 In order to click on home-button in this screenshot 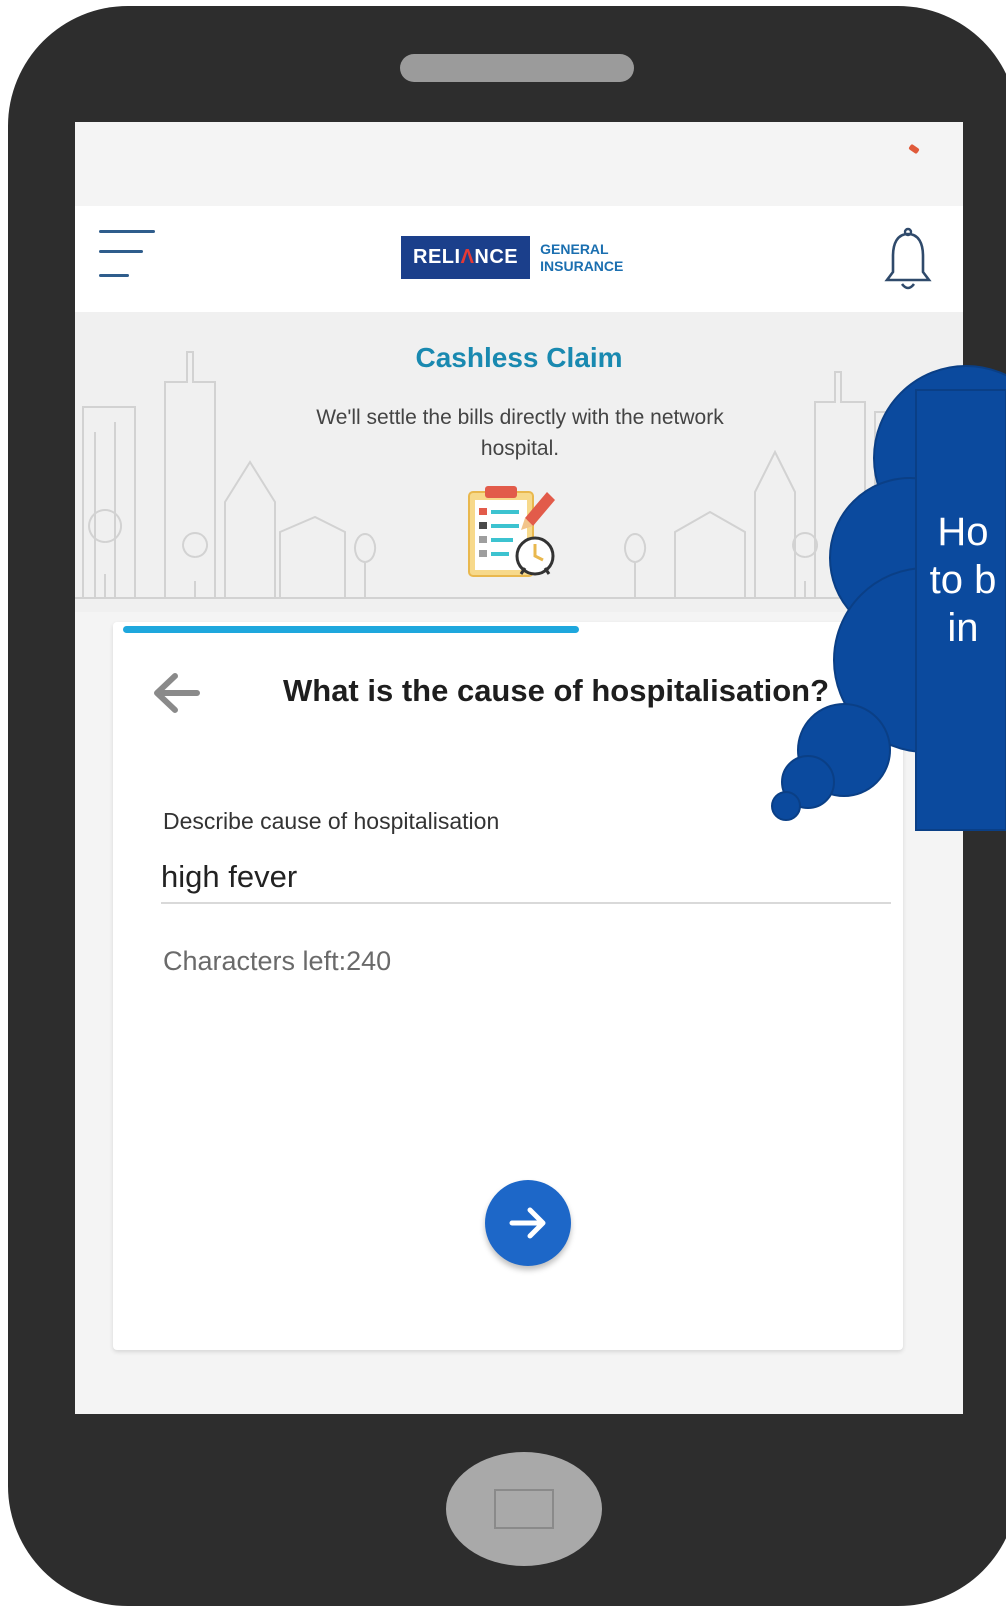, I will do `click(524, 1509)`.